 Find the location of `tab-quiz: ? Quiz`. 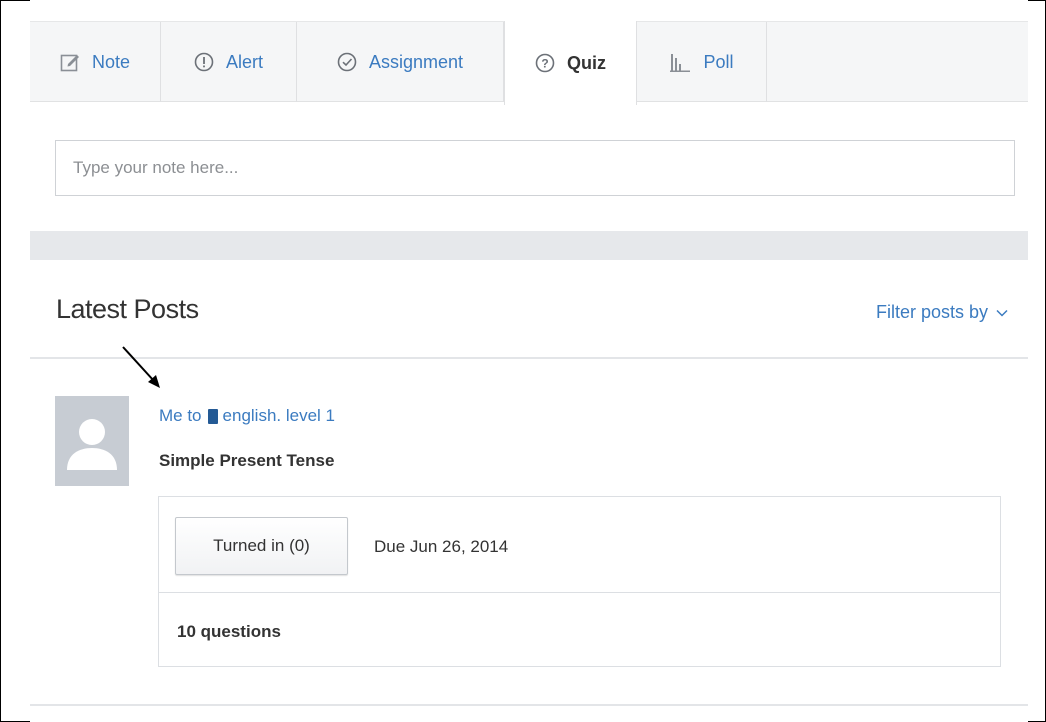

tab-quiz: ? Quiz is located at coordinates (570, 63).